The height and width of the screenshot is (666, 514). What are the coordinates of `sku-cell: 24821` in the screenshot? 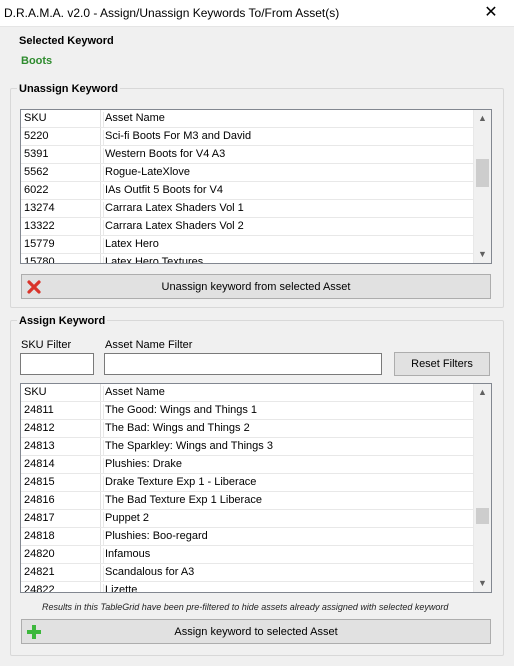 It's located at (39, 572).